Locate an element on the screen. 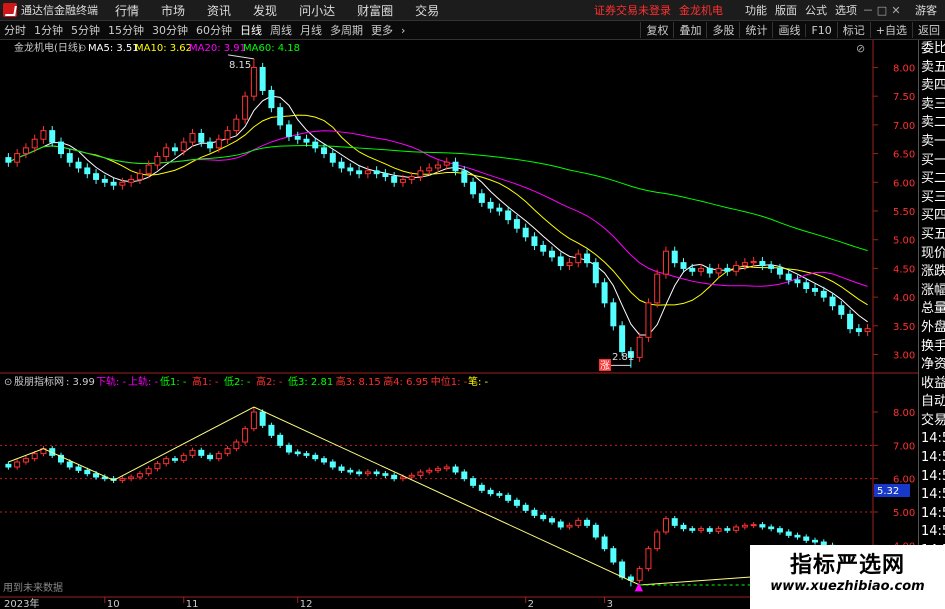 The height and width of the screenshot is (609, 945). period-intraday: 分时 is located at coordinates (15, 30).